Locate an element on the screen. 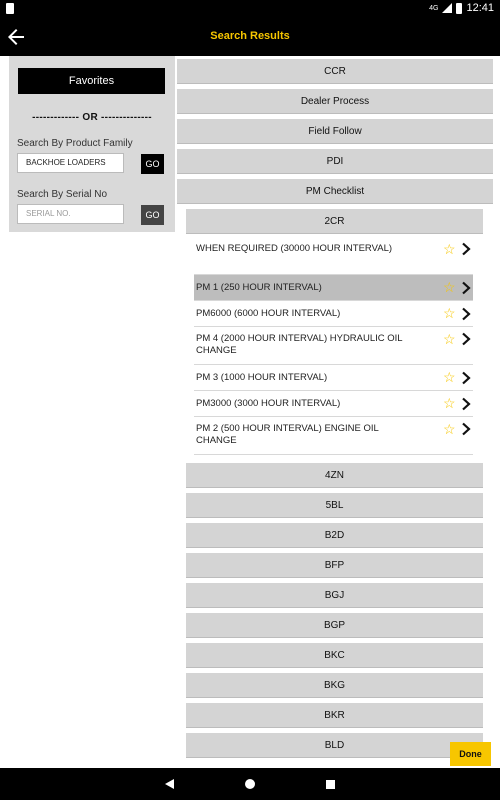 The image size is (500, 800). product-family-label: Search By Product Family is located at coordinates (75, 143).